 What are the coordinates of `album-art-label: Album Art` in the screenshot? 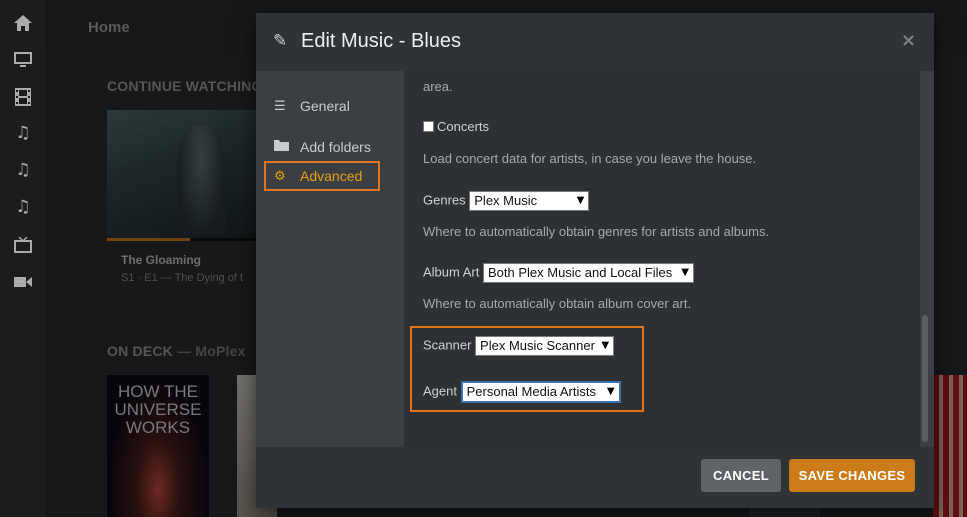 It's located at (451, 272).